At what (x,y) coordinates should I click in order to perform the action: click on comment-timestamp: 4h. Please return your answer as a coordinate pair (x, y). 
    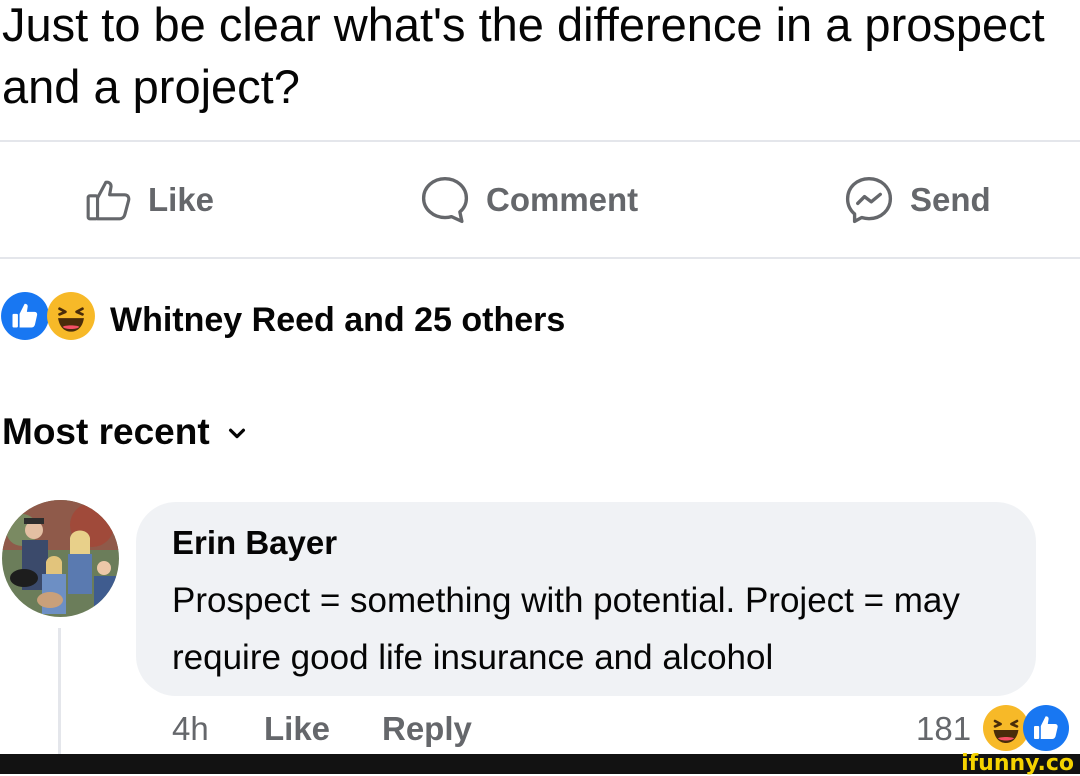
    Looking at the image, I should click on (190, 729).